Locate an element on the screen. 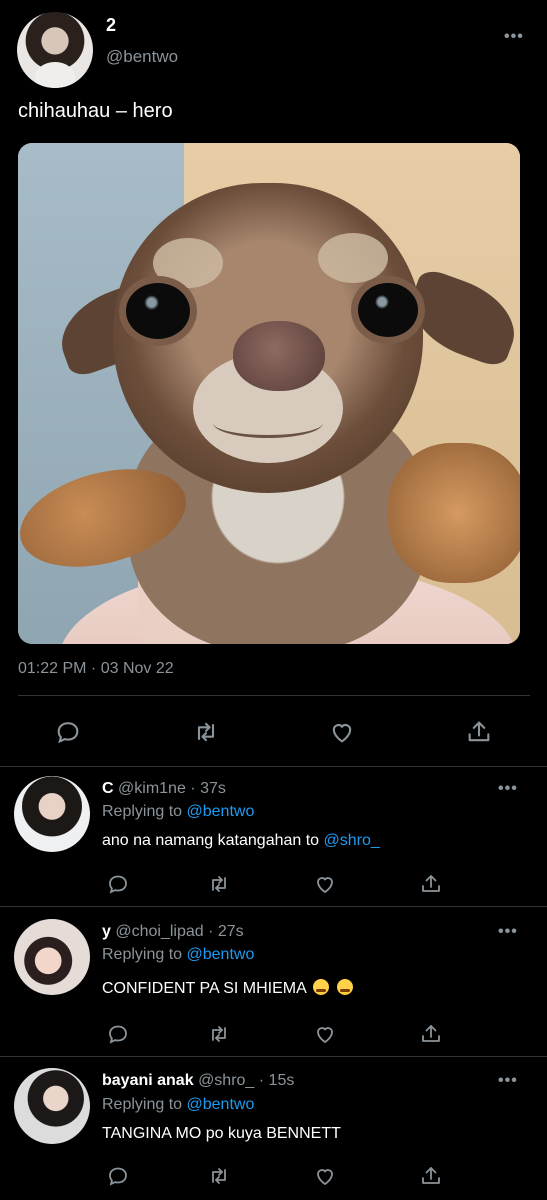 This screenshot has height=1200, width=547. reply-body: ano na namang katangahan to is located at coordinates (211, 840).